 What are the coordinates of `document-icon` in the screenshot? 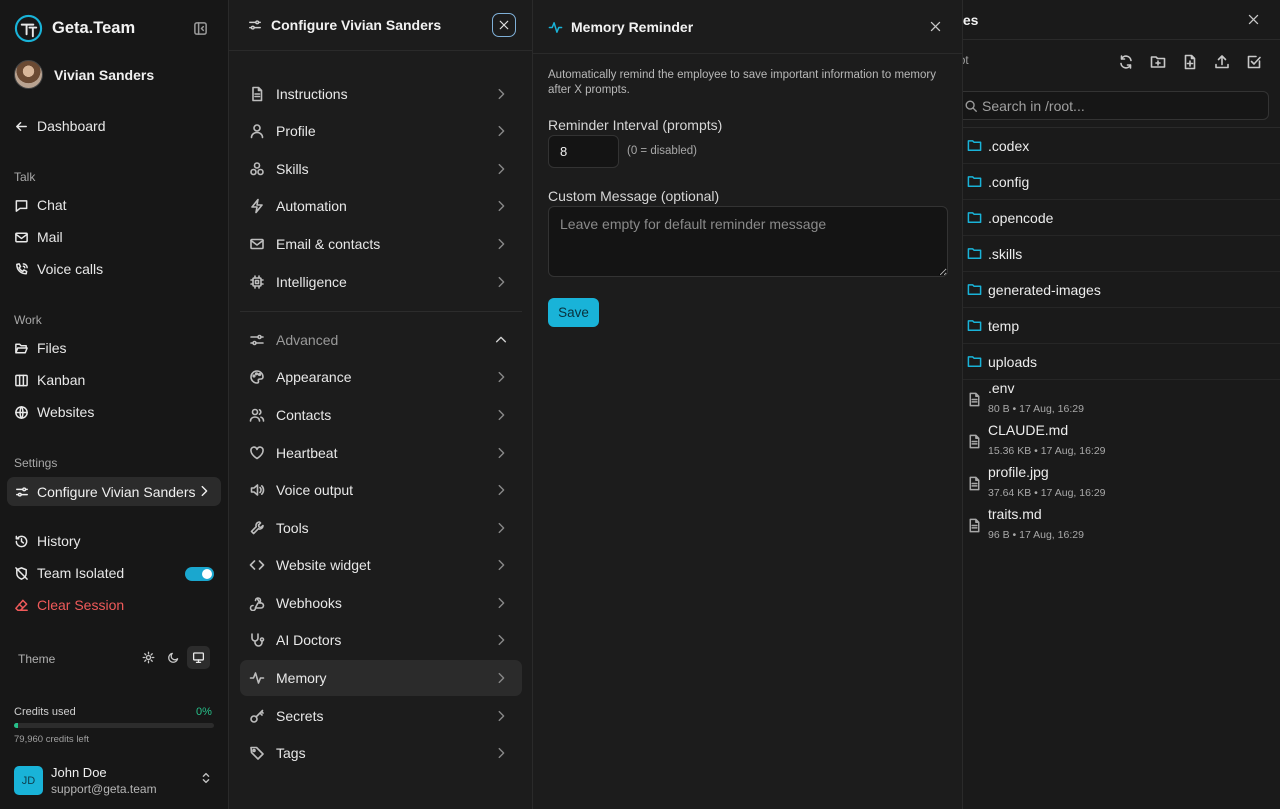 It's located at (257, 94).